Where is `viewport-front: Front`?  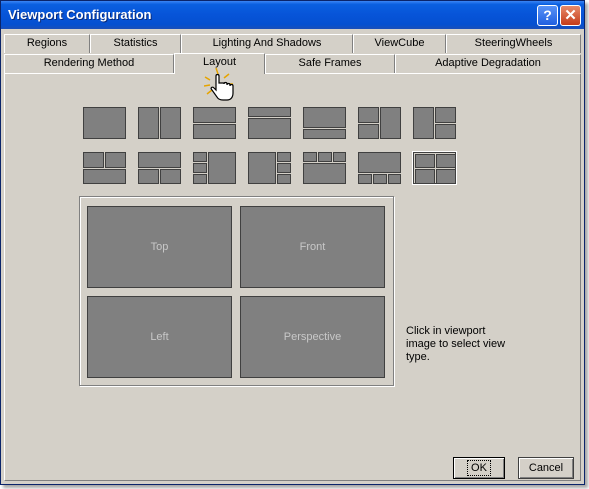
viewport-front: Front is located at coordinates (312, 247).